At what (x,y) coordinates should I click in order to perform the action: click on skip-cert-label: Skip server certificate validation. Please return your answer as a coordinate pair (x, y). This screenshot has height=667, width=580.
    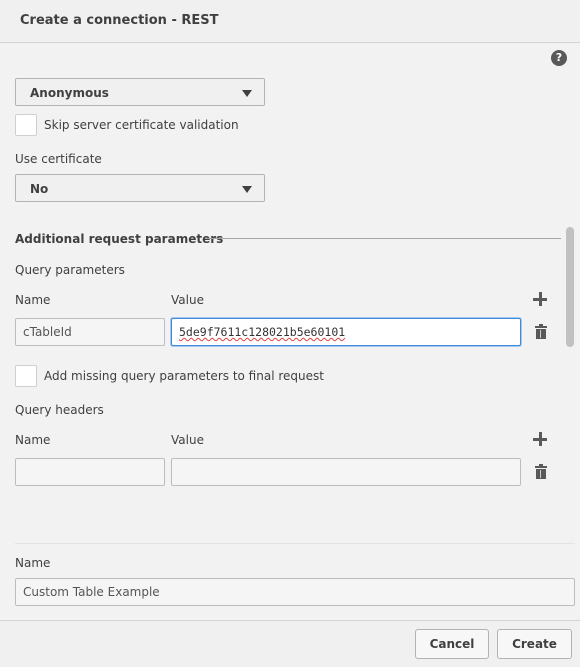
    Looking at the image, I should click on (141, 125).